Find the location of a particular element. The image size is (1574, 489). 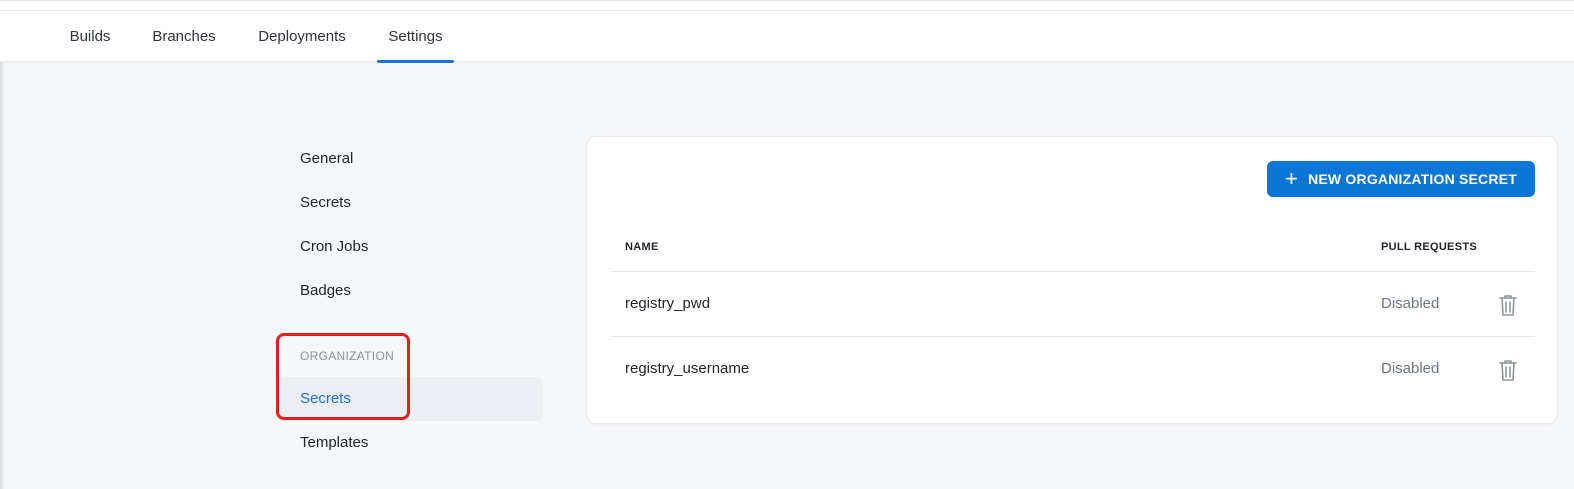

secret-name: registry_username is located at coordinates (687, 368).